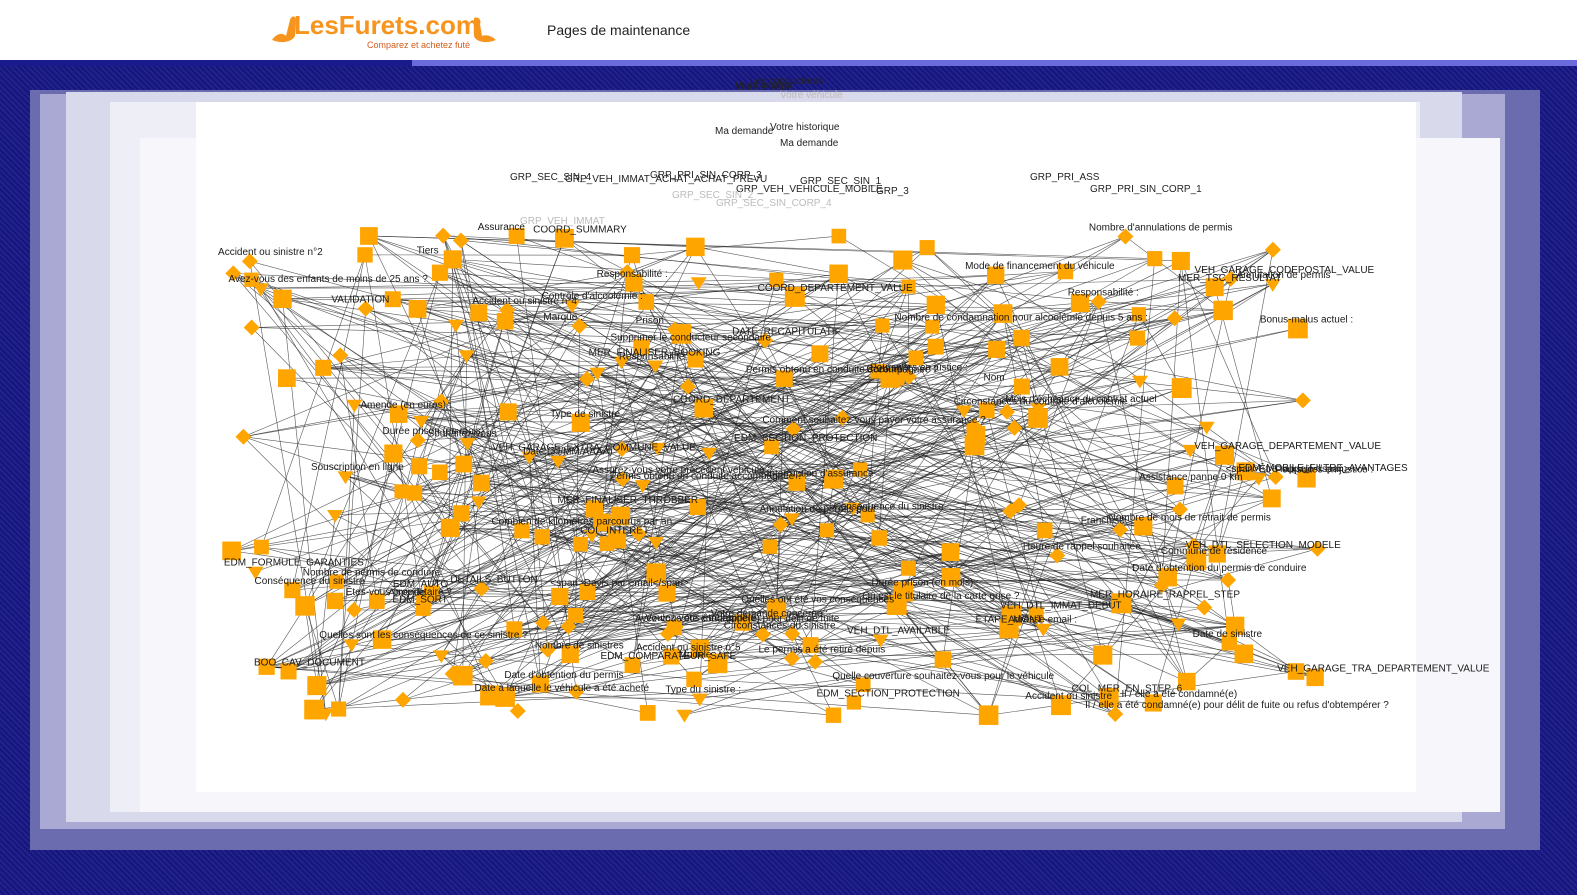 The image size is (1577, 895). I want to click on graph-node-label: Date d'obtention du permis, so click(563, 675).